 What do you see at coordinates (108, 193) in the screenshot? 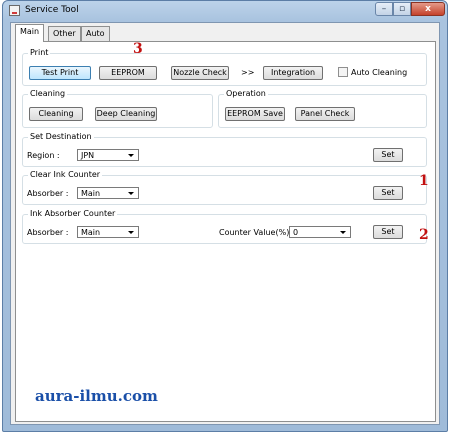
I see `clear-absorber-select: Main` at bounding box center [108, 193].